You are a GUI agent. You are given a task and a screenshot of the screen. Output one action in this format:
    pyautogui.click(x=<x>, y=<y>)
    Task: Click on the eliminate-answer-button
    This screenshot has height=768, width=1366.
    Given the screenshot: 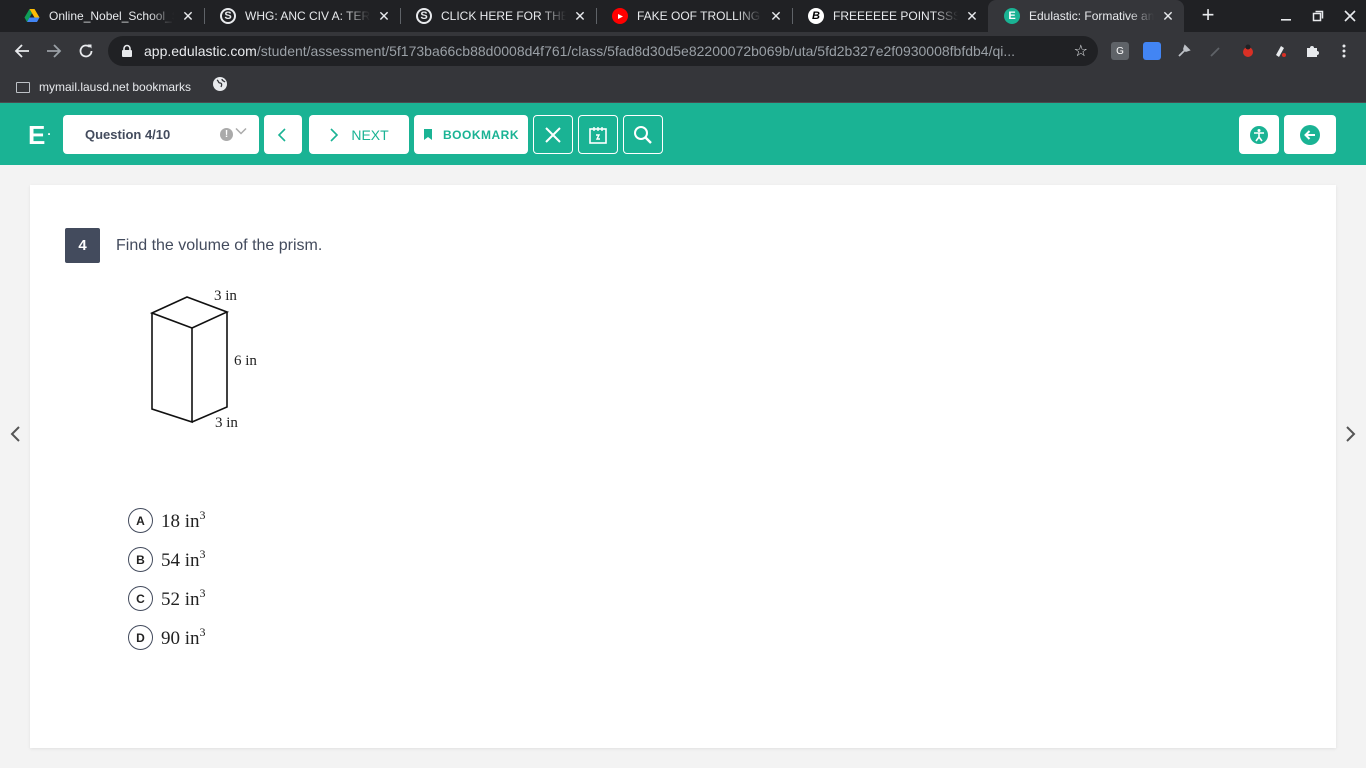 What is the action you would take?
    pyautogui.click(x=553, y=134)
    